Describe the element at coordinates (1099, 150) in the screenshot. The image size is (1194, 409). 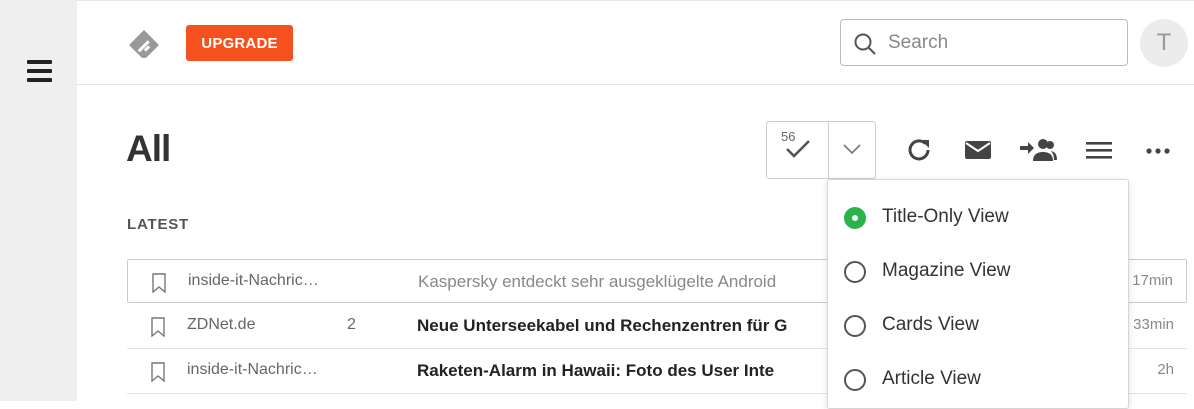
I see `list-icon` at that location.